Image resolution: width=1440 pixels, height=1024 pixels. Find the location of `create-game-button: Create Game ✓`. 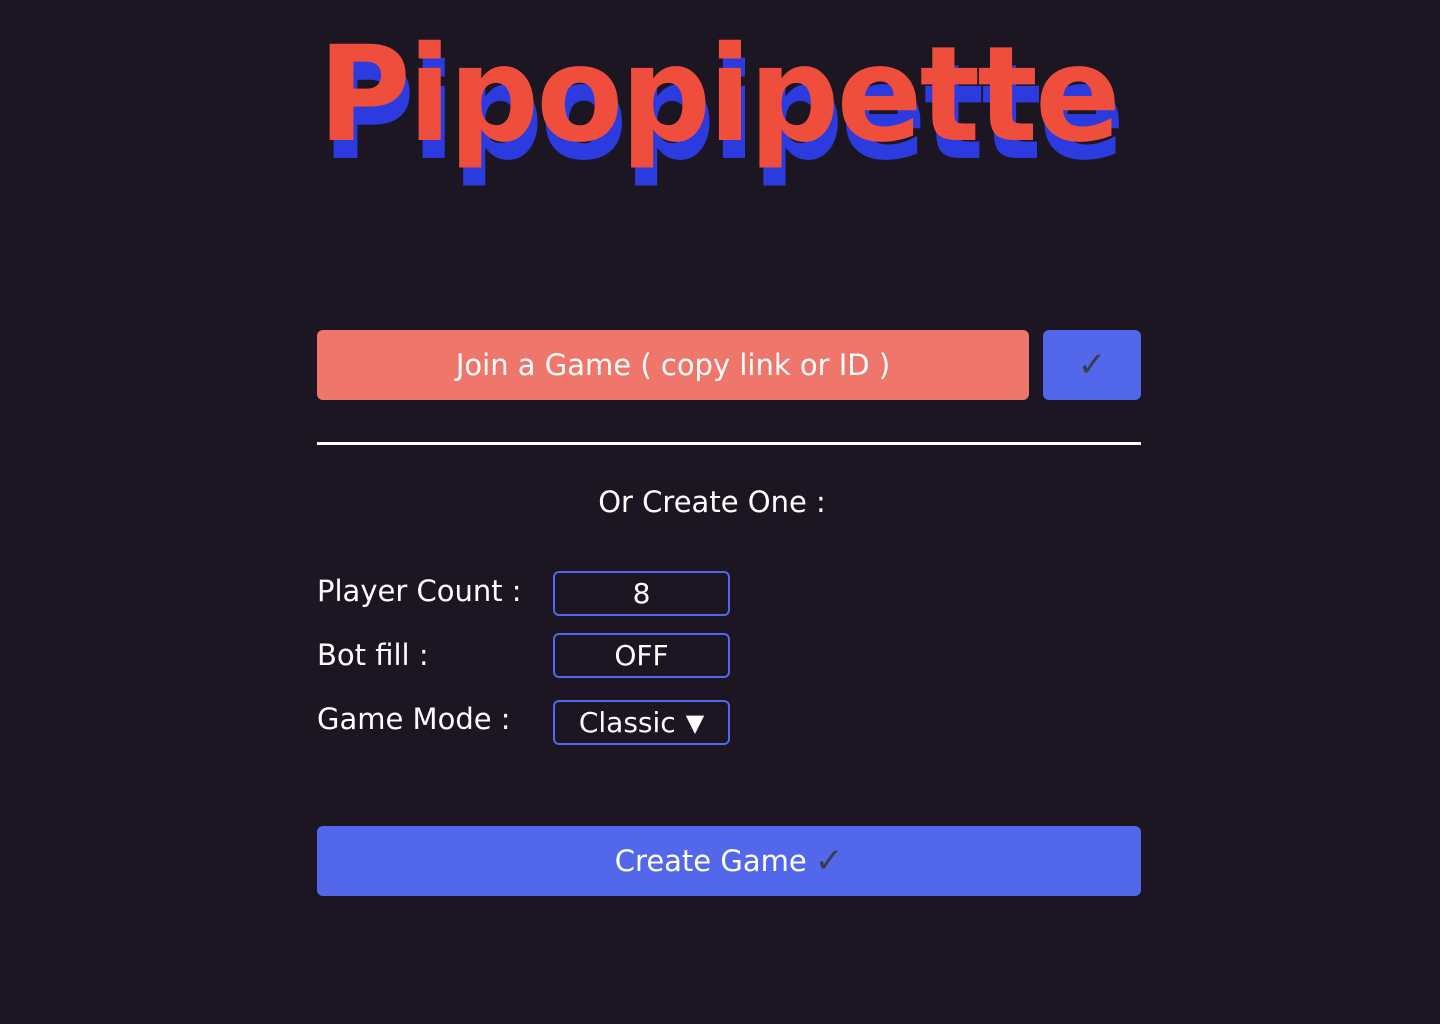

create-game-button: Create Game ✓ is located at coordinates (729, 861).